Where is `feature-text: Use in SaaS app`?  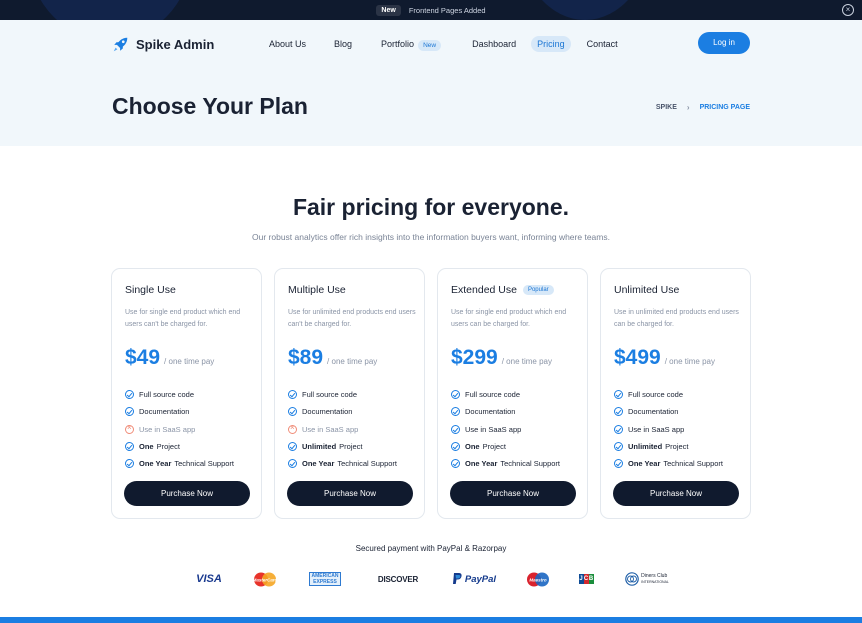
feature-text: Use in SaaS app is located at coordinates (167, 429).